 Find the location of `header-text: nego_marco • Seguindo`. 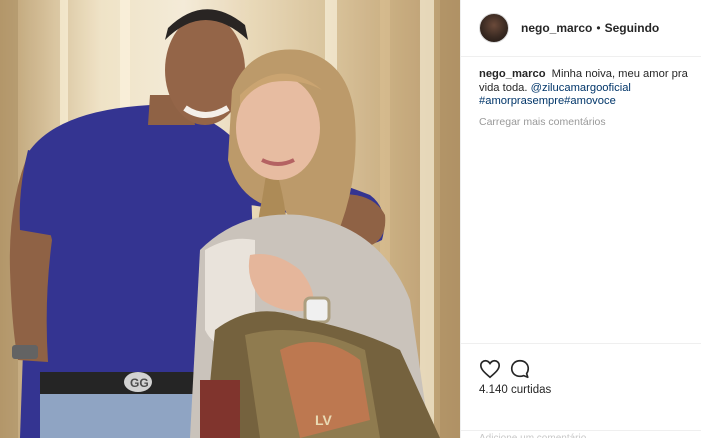

header-text: nego_marco • Seguindo is located at coordinates (590, 28).